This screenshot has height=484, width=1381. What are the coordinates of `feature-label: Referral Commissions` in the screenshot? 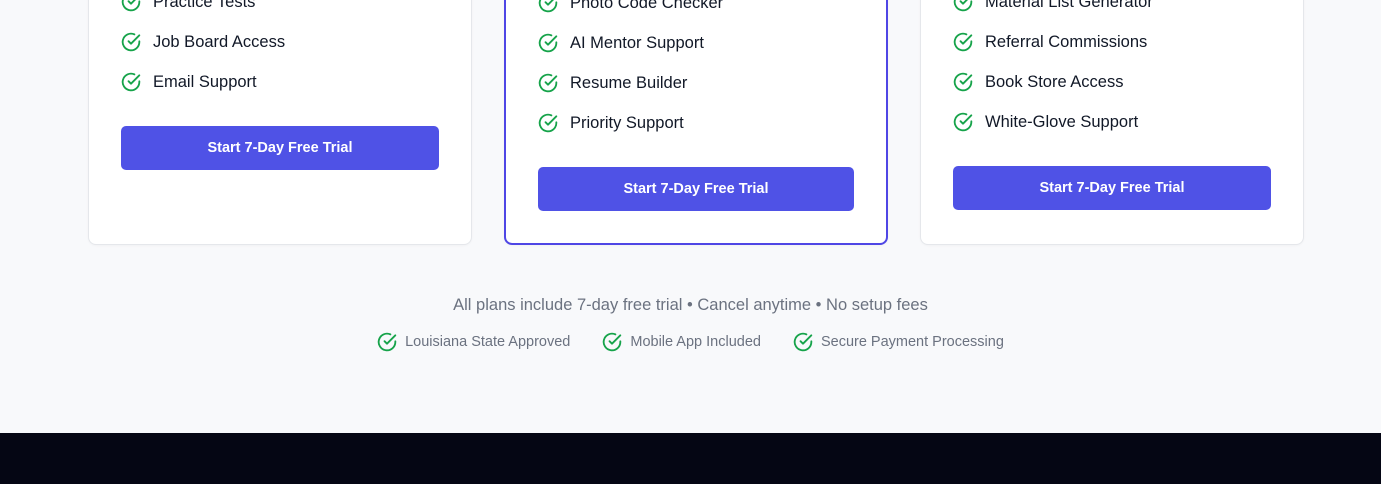 It's located at (1066, 41).